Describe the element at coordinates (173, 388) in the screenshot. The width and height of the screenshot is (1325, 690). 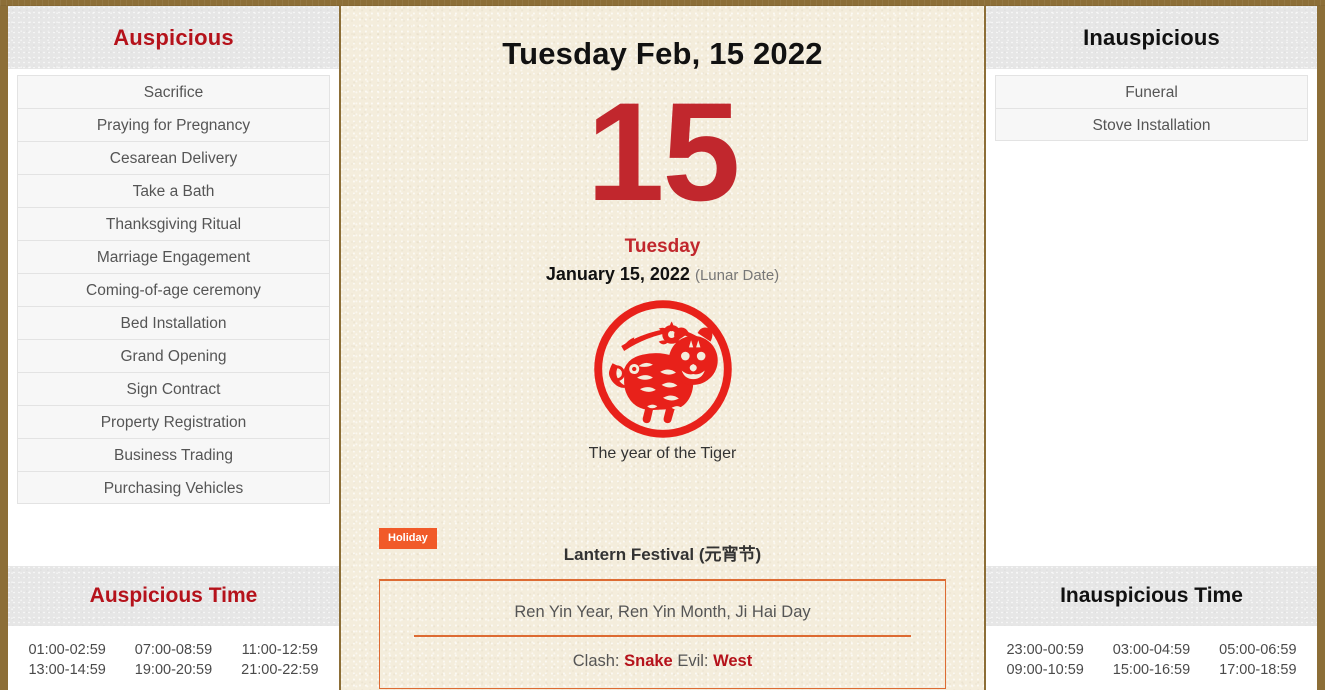
I see `list-item: Sign Contract` at that location.